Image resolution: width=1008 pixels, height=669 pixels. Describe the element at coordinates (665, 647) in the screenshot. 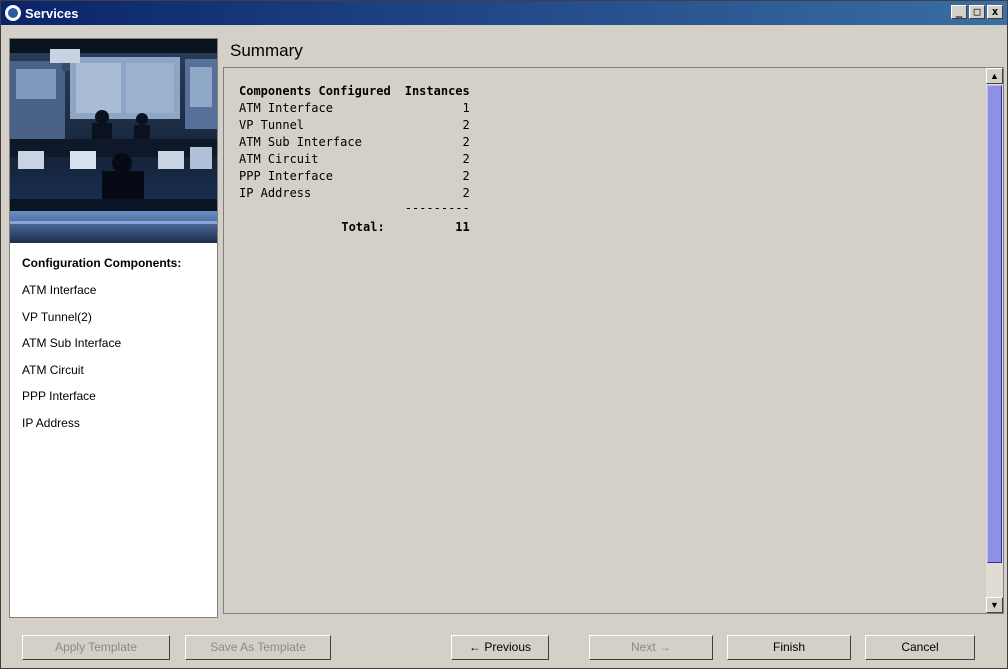

I see `arrow-right-icon: →` at that location.